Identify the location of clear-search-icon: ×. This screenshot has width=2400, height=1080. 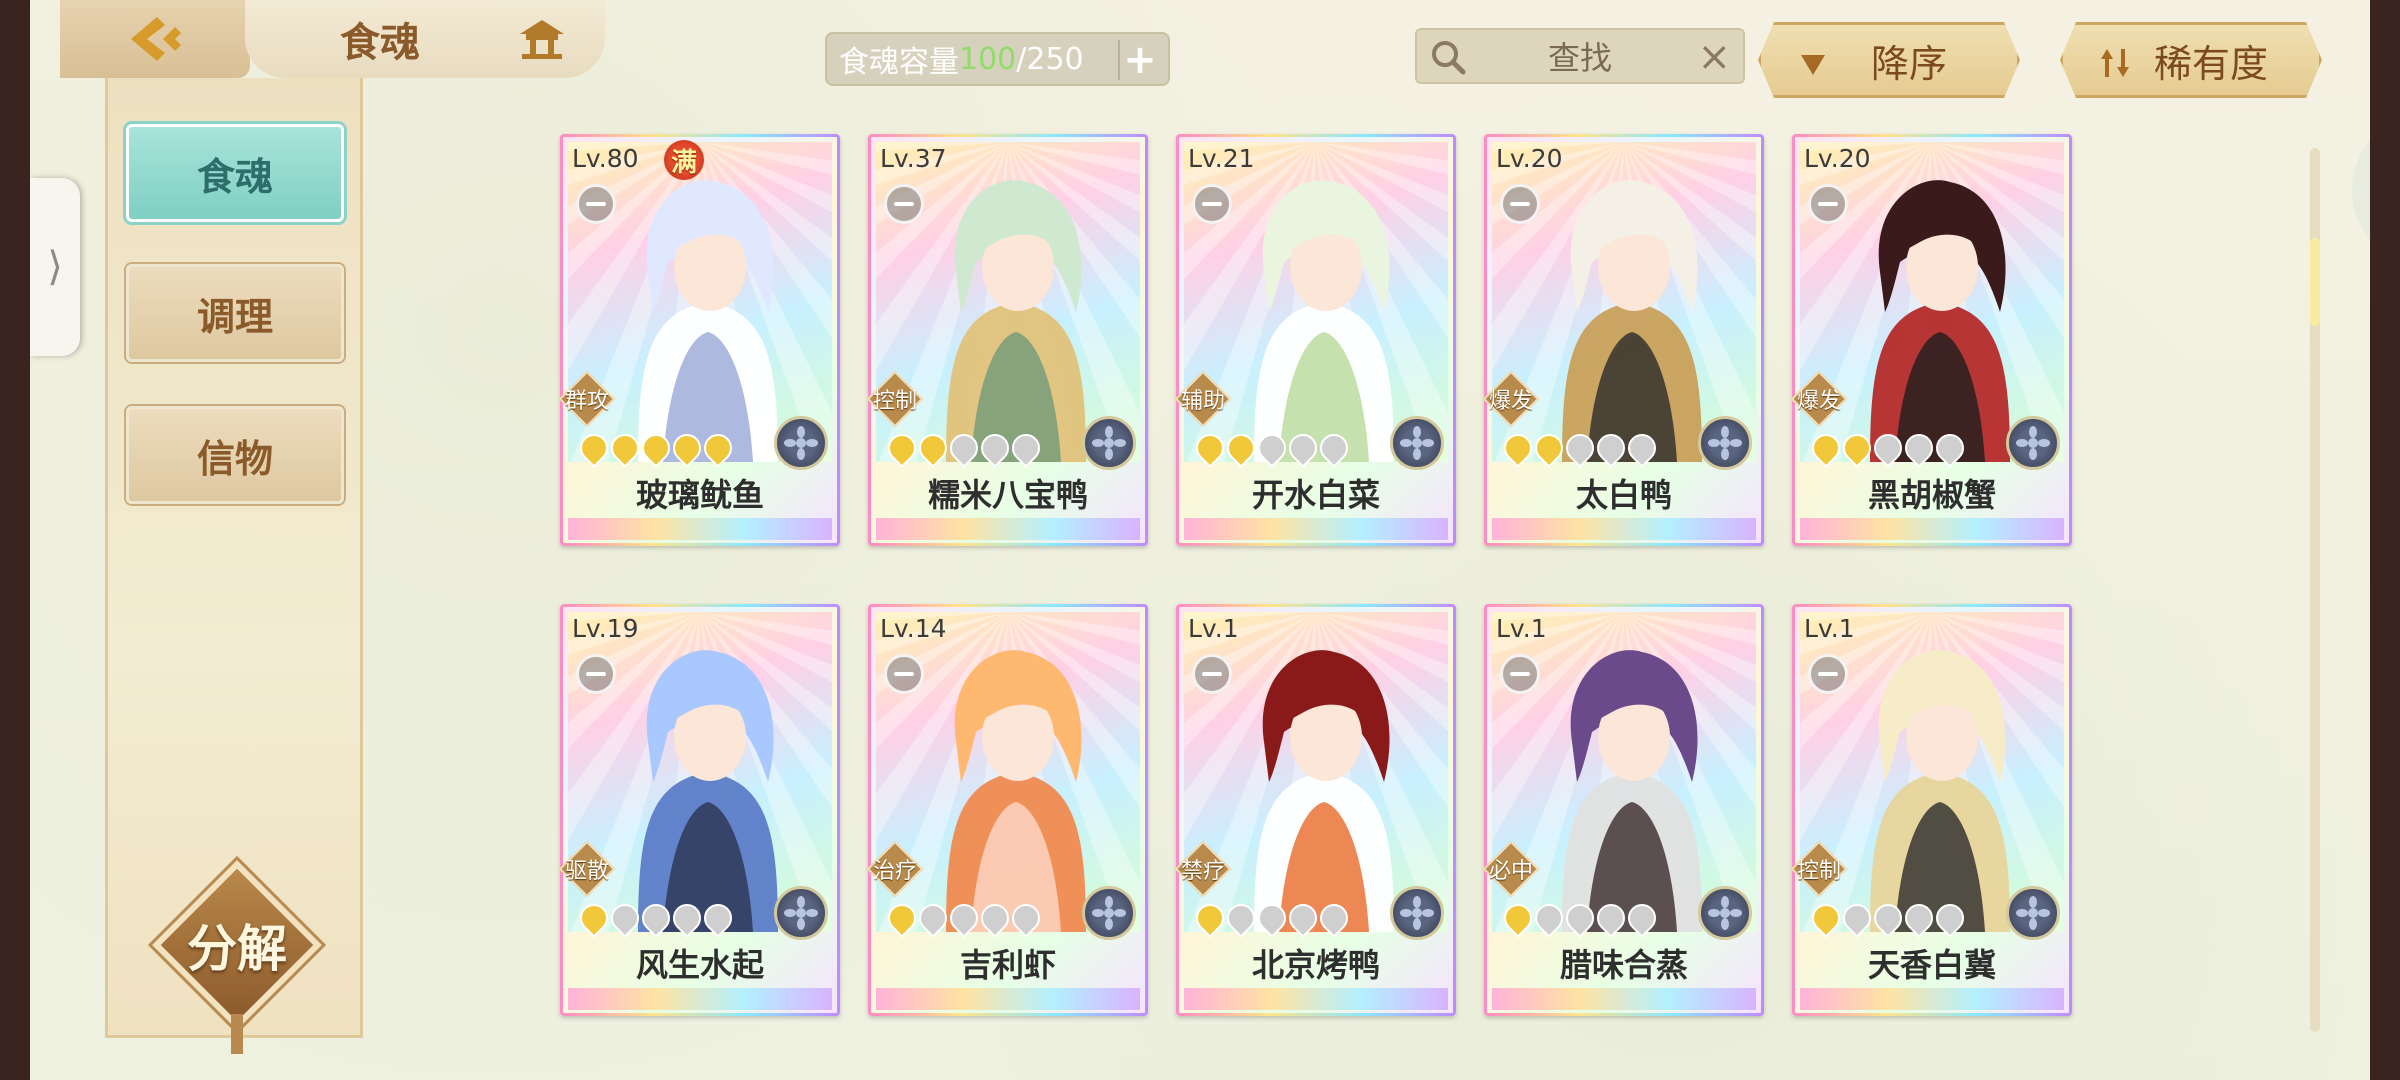
(1714, 57).